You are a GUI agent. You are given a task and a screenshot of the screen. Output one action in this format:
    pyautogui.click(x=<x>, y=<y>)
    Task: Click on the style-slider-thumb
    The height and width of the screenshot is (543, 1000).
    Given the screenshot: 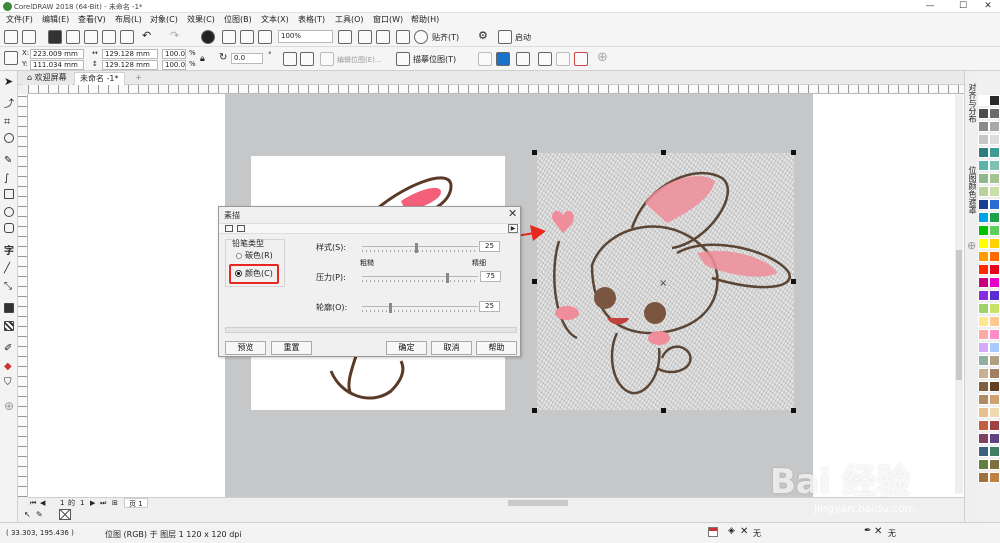 What is the action you would take?
    pyautogui.click(x=416, y=248)
    